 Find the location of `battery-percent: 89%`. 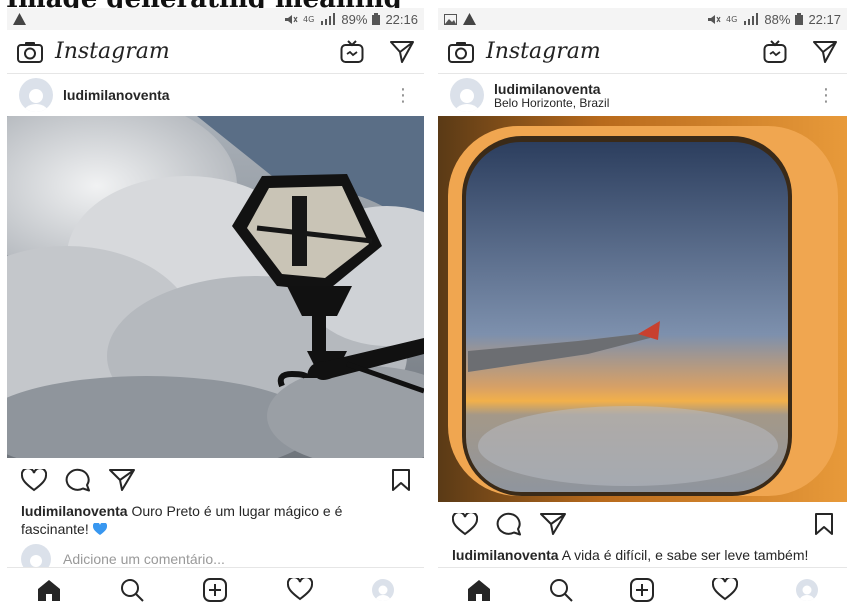

battery-percent: 89% is located at coordinates (354, 19).